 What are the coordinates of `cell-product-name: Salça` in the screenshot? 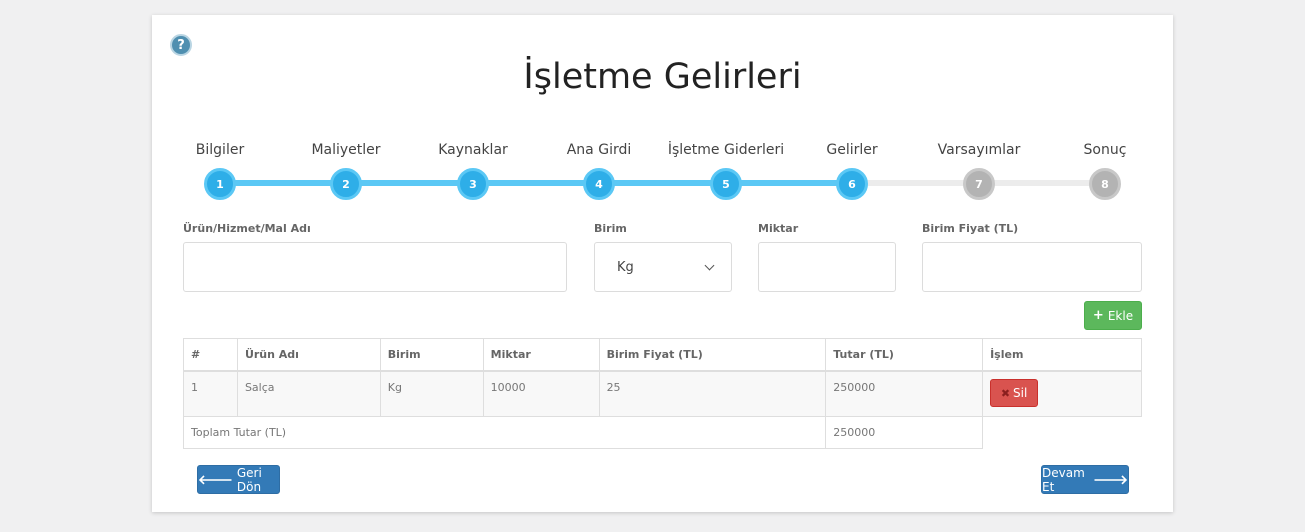 It's located at (308, 393).